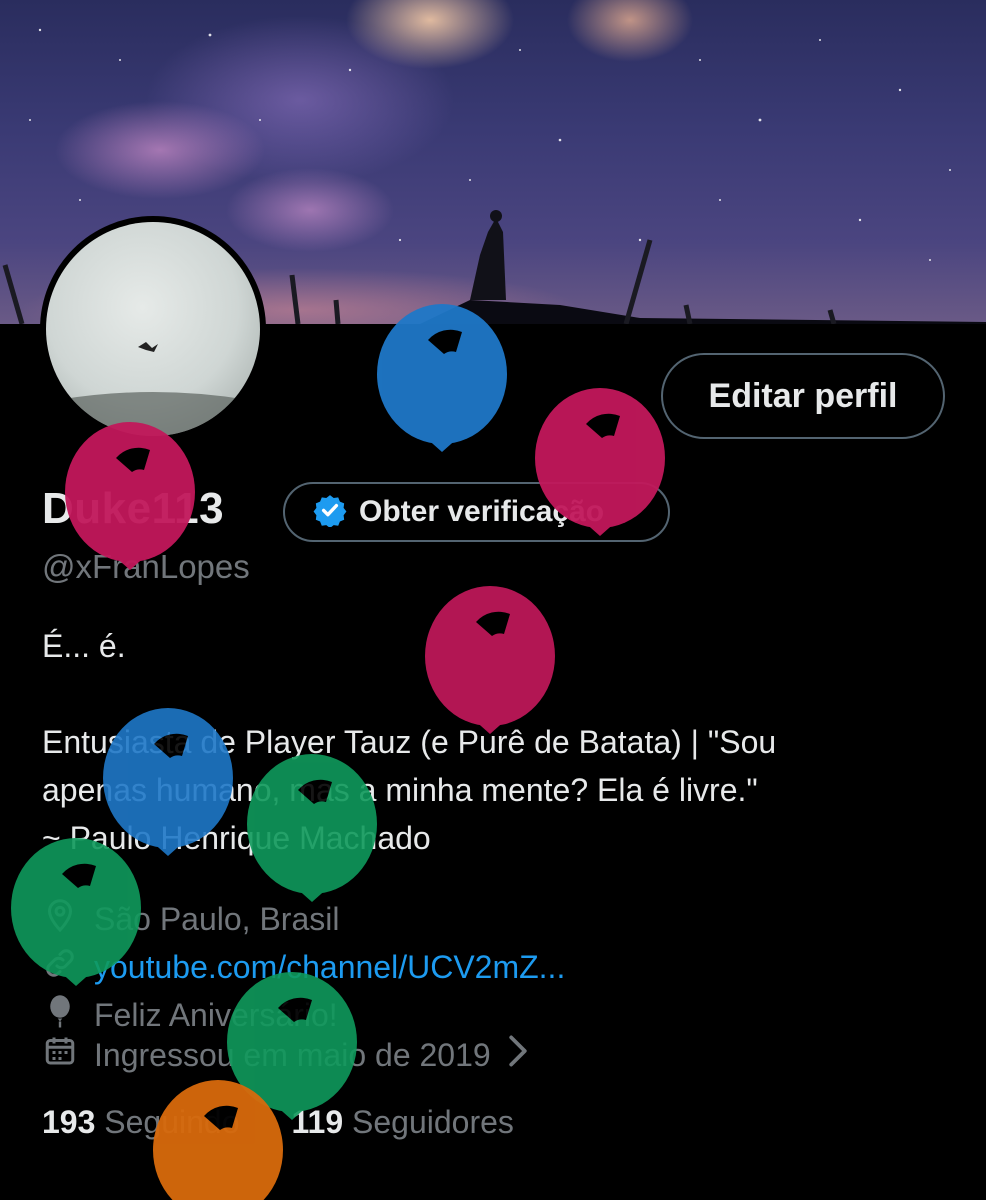 The height and width of the screenshot is (1200, 986). What do you see at coordinates (803, 396) in the screenshot?
I see `edit-profile-button: Editar perfil` at bounding box center [803, 396].